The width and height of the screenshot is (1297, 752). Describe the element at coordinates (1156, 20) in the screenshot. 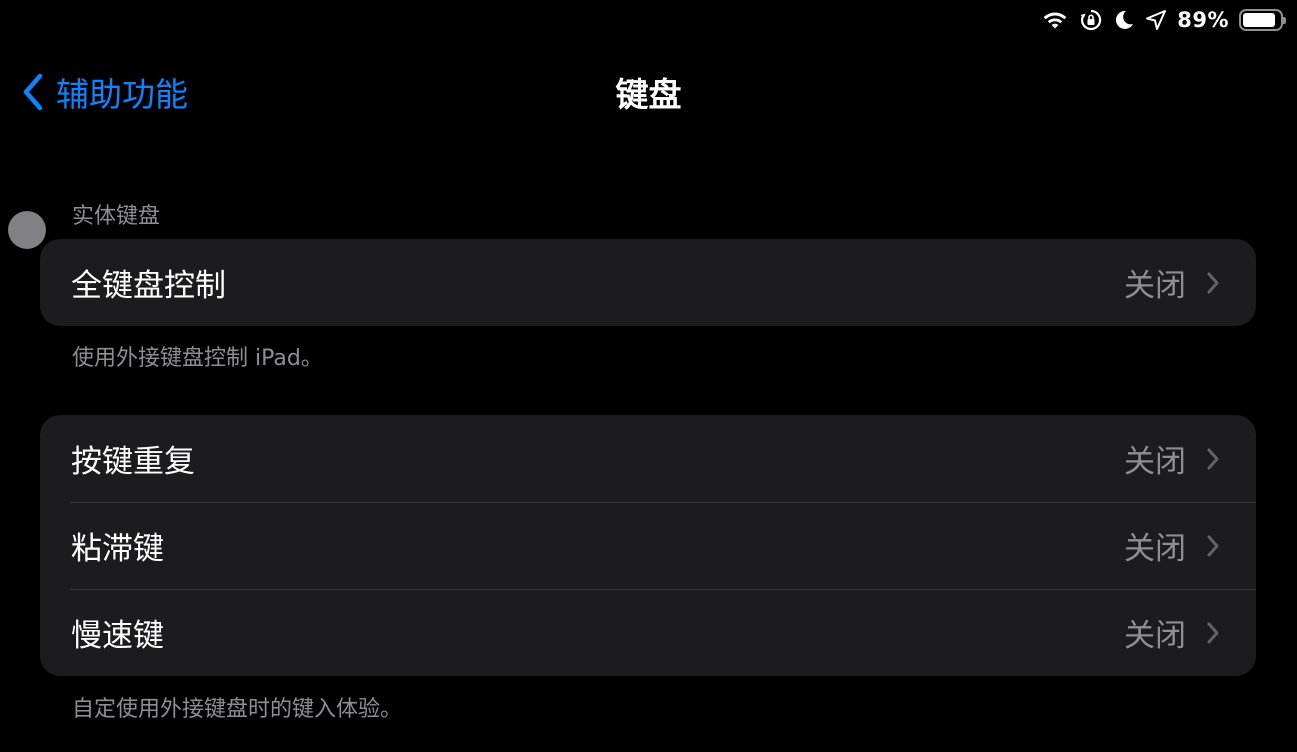

I see `location-icon` at that location.